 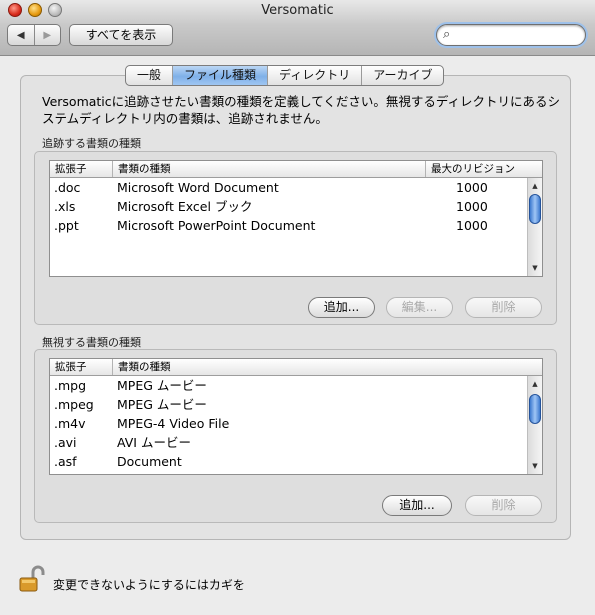 I want to click on row-extension: .mpg, so click(x=70, y=385).